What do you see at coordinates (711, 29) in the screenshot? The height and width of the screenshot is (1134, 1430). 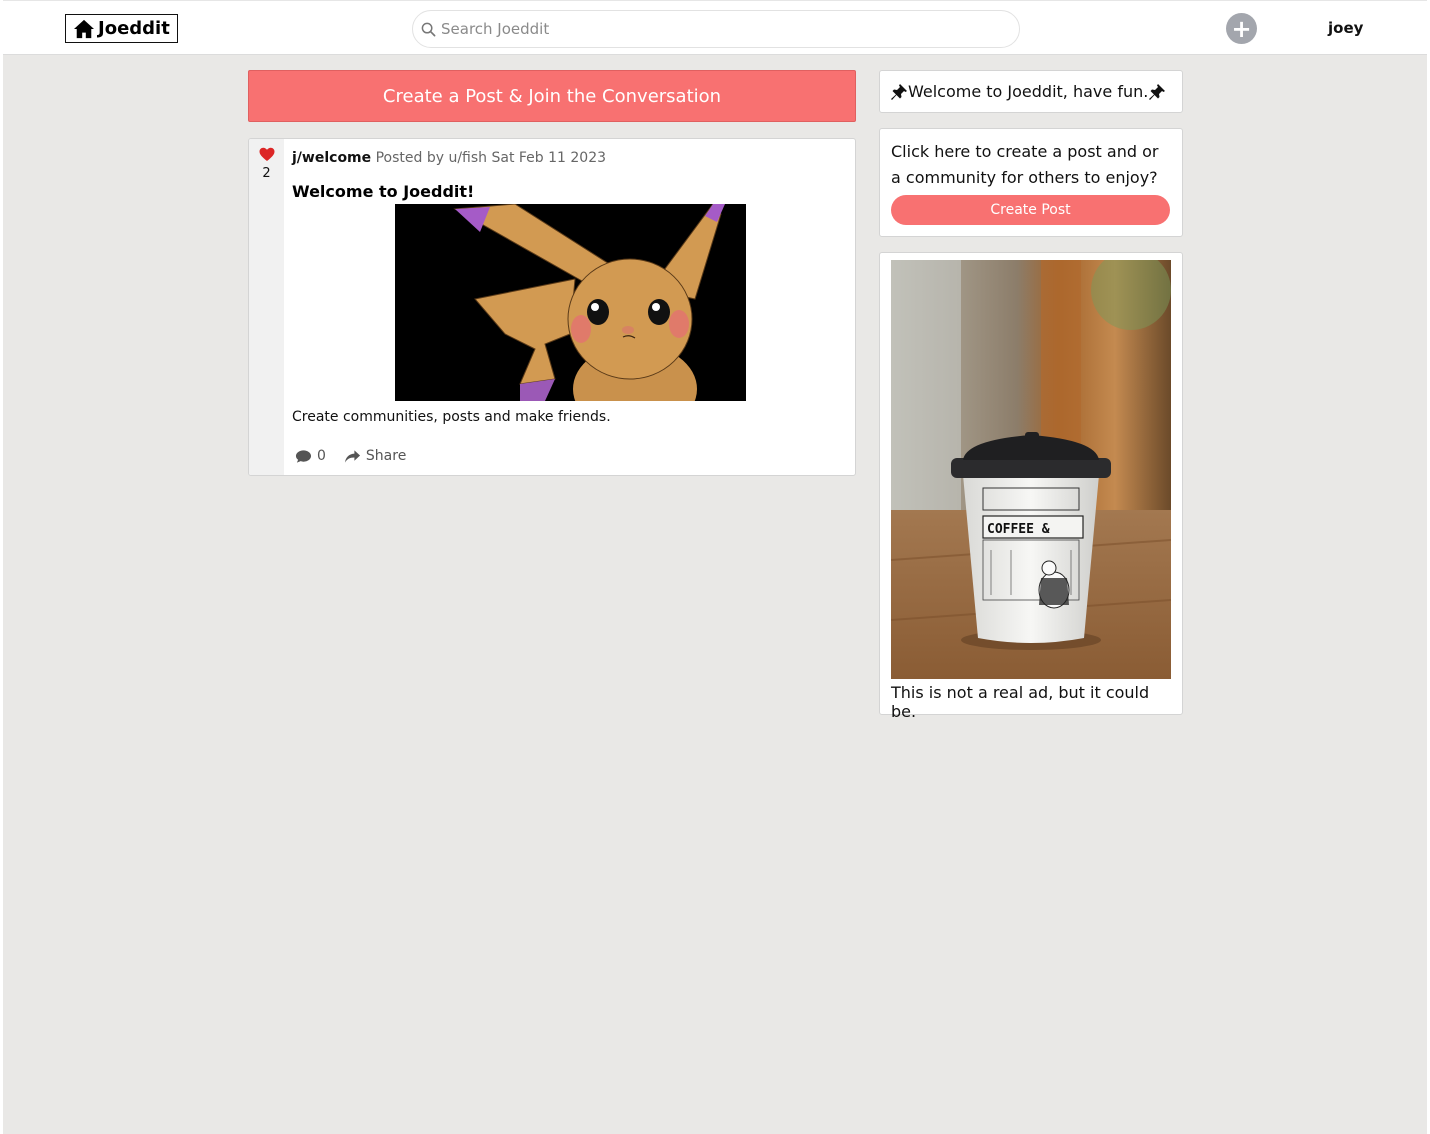 I see `search-input` at bounding box center [711, 29].